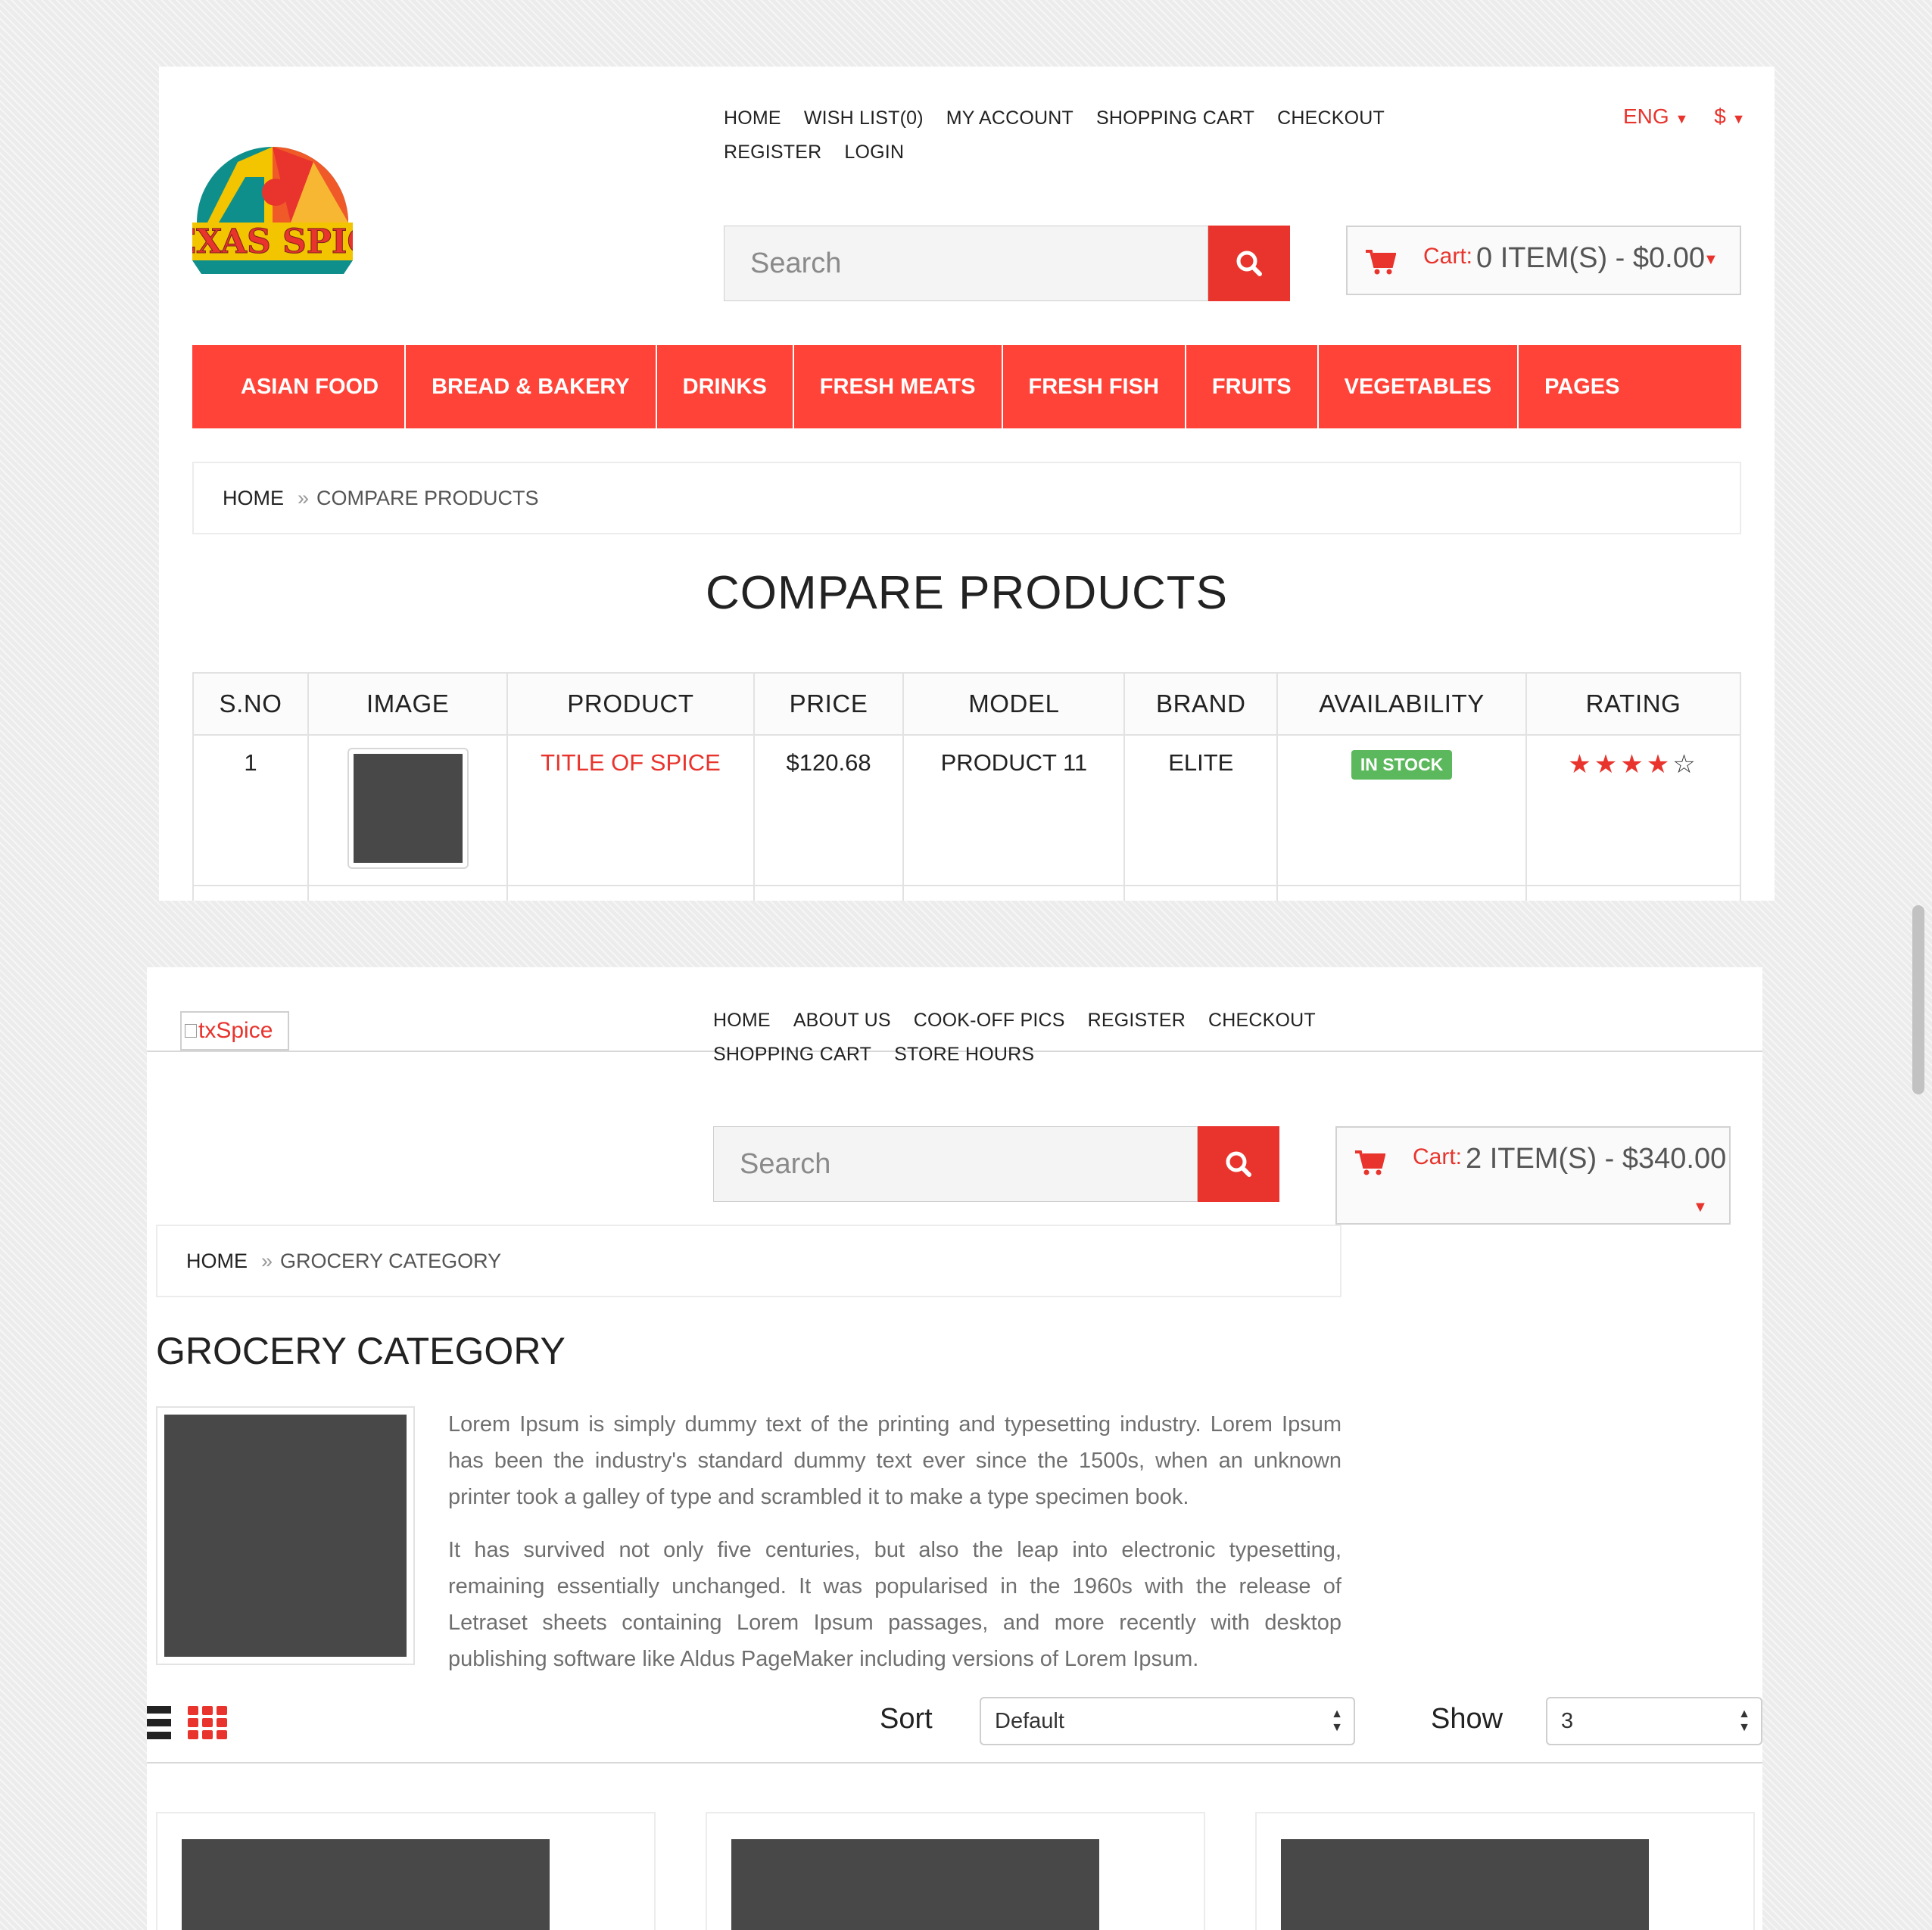 This screenshot has width=1932, height=1930. Describe the element at coordinates (234, 1031) in the screenshot. I see `broken-logo-image: txSpice` at that location.